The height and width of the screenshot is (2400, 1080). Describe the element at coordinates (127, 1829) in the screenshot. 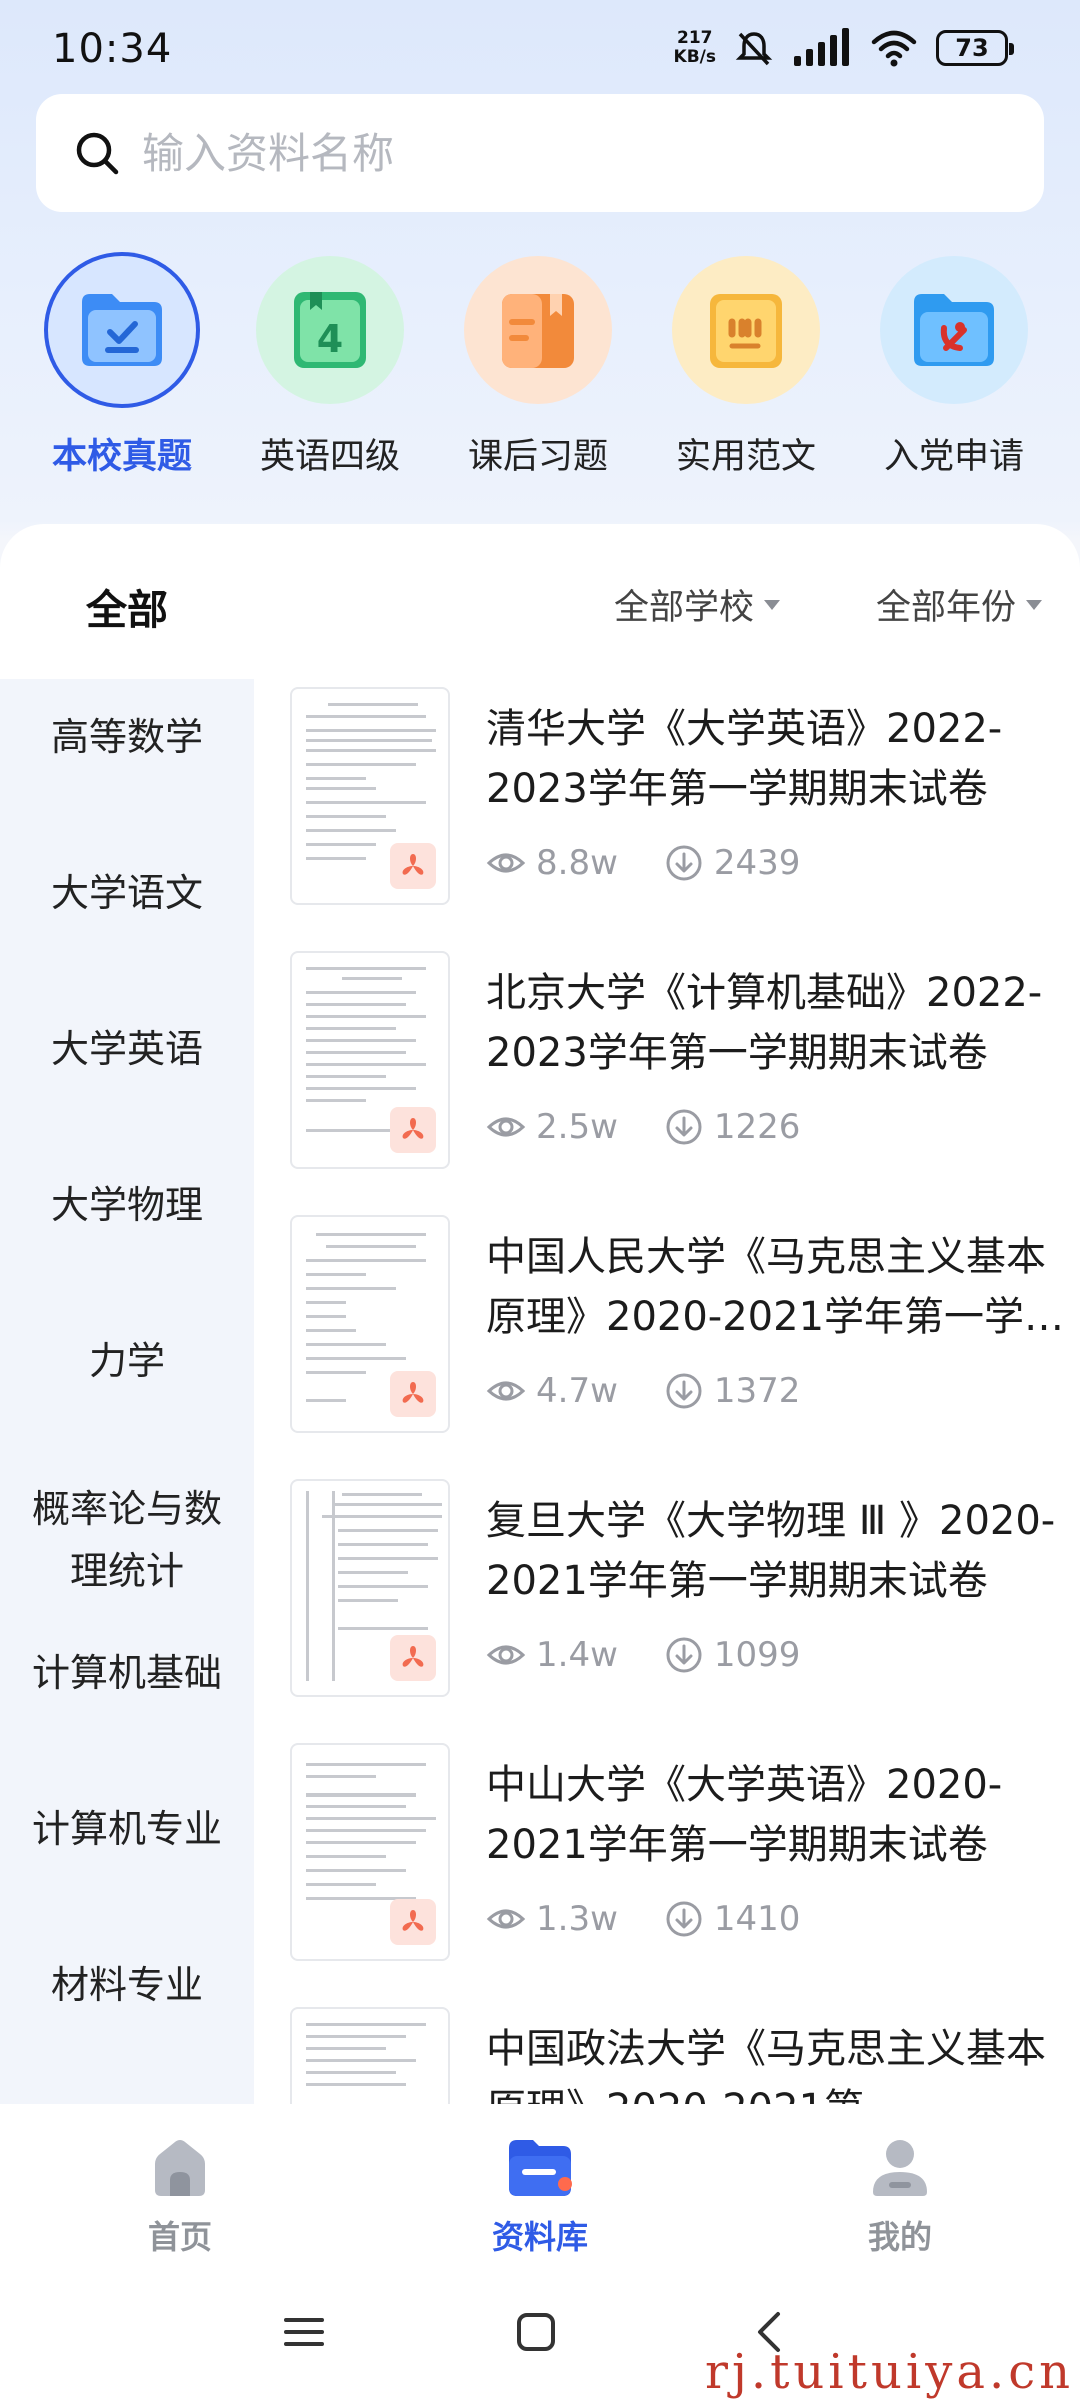

I see `subject-item: 计算机专业` at that location.